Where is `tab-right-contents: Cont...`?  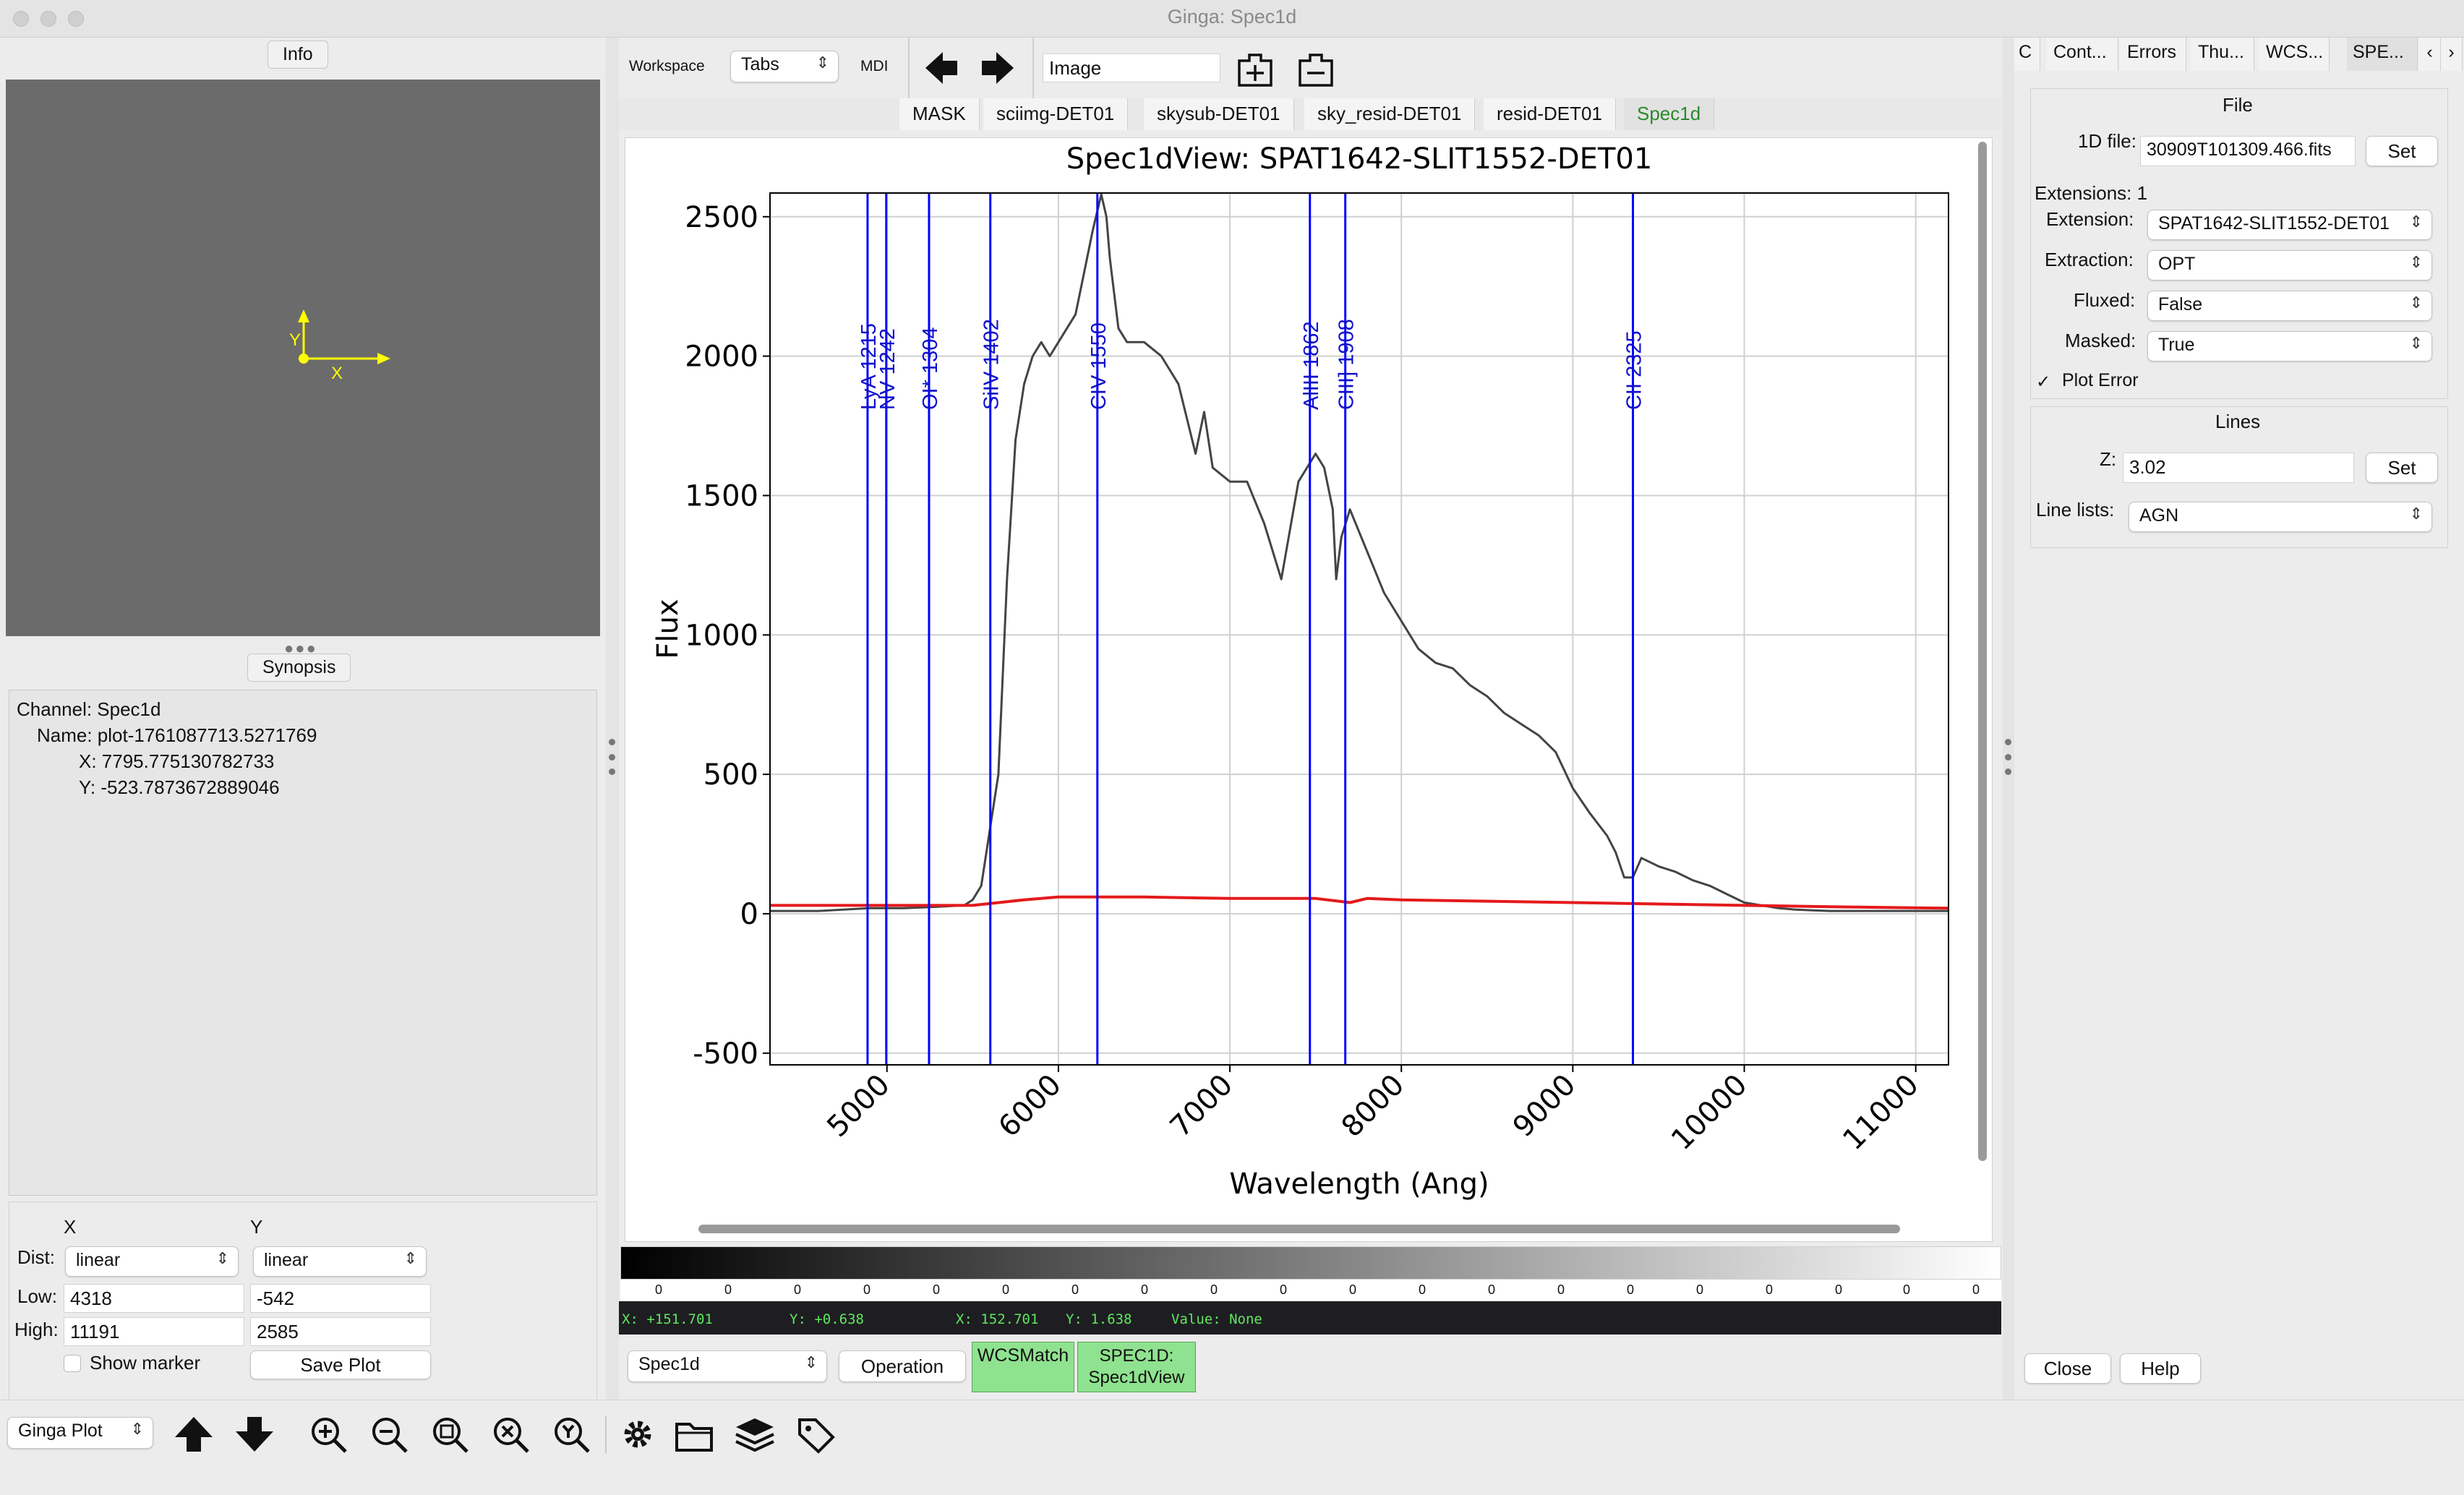
tab-right-contents: Cont... is located at coordinates (2082, 54).